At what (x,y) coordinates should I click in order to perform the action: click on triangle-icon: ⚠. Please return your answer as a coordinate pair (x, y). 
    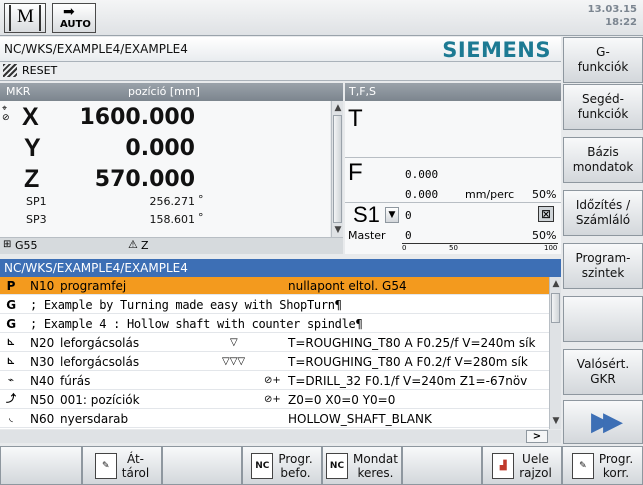
    Looking at the image, I should click on (133, 244).